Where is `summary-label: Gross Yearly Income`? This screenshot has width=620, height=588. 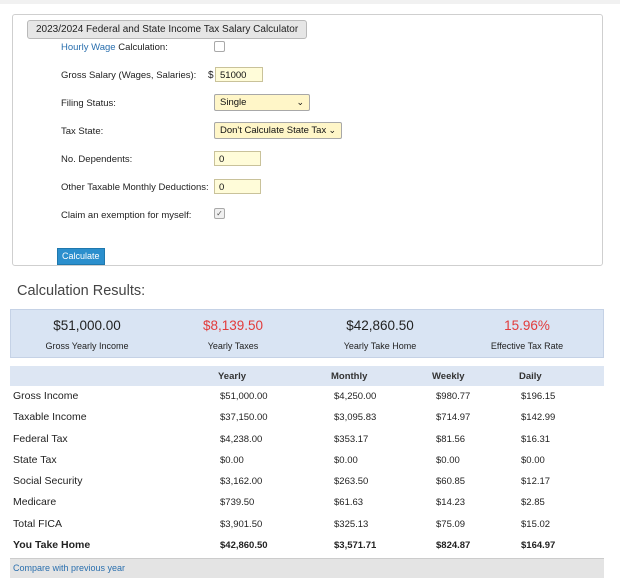 summary-label: Gross Yearly Income is located at coordinates (87, 346).